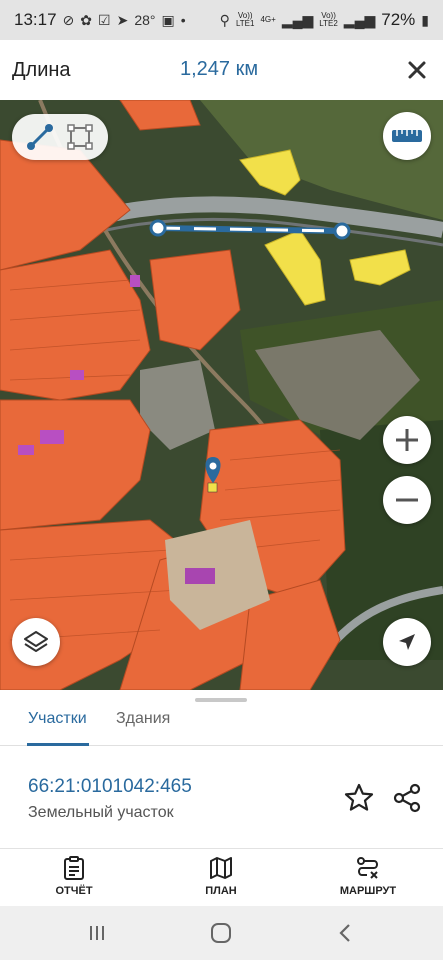 The height and width of the screenshot is (960, 443). What do you see at coordinates (297, 19) in the screenshot?
I see `signal-icon: ▂▄▆` at bounding box center [297, 19].